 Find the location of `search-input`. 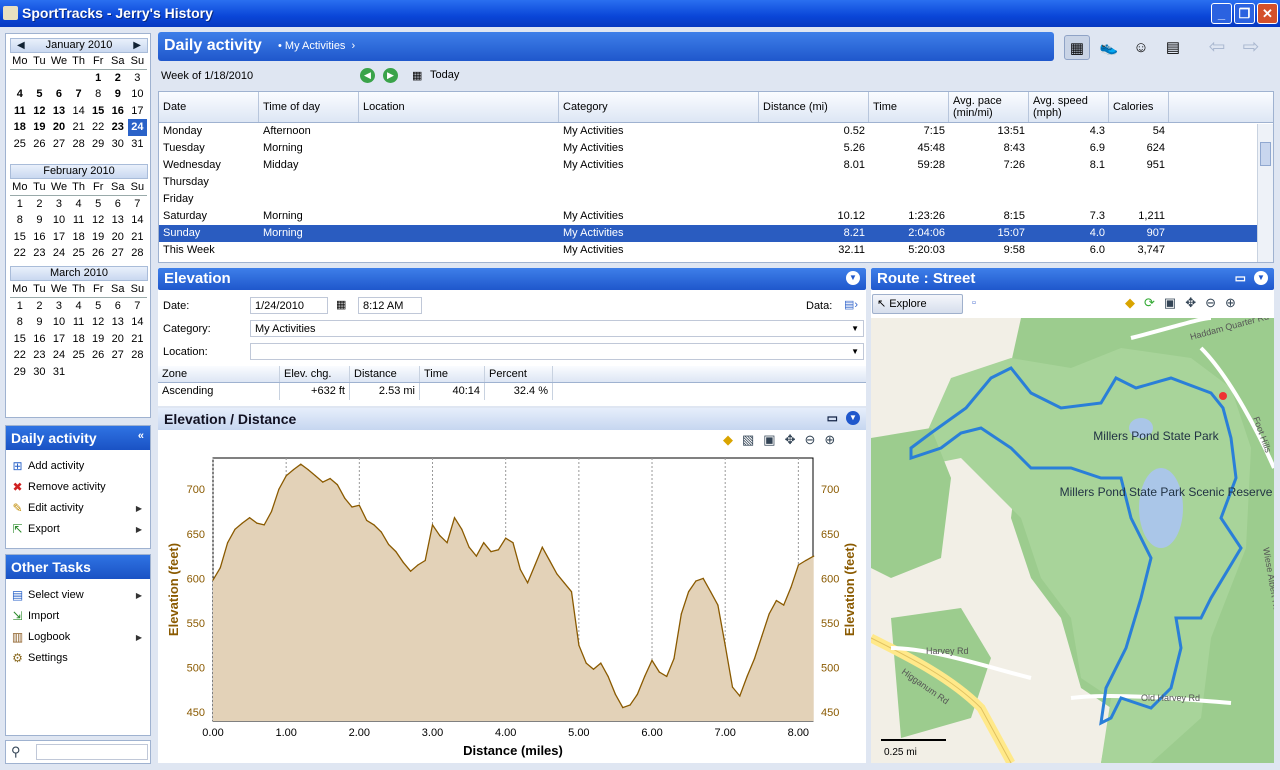

search-input is located at coordinates (92, 752).